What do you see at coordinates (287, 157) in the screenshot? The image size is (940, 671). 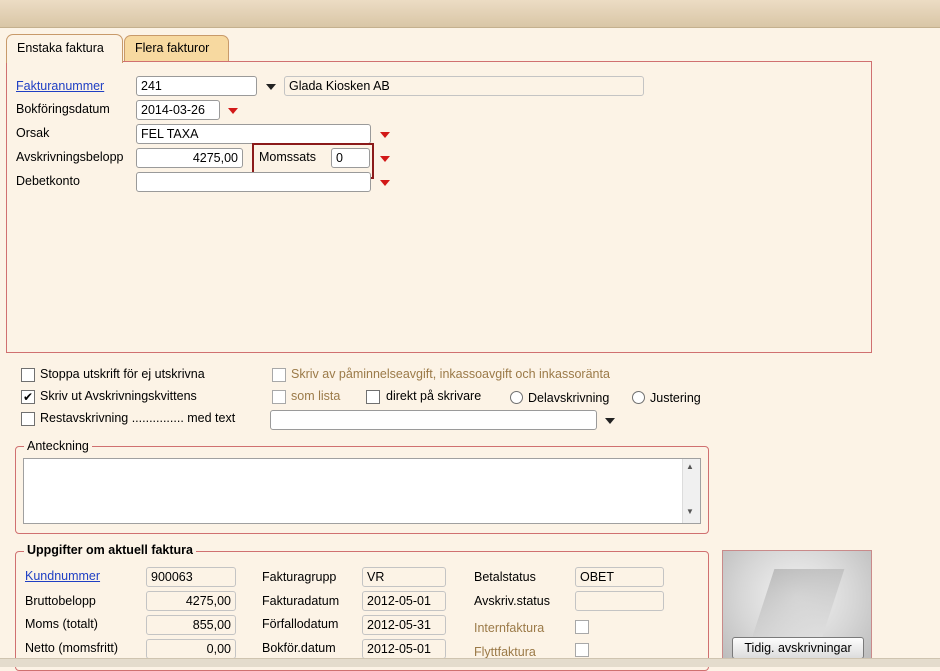 I see `momssats-label: Momssats` at bounding box center [287, 157].